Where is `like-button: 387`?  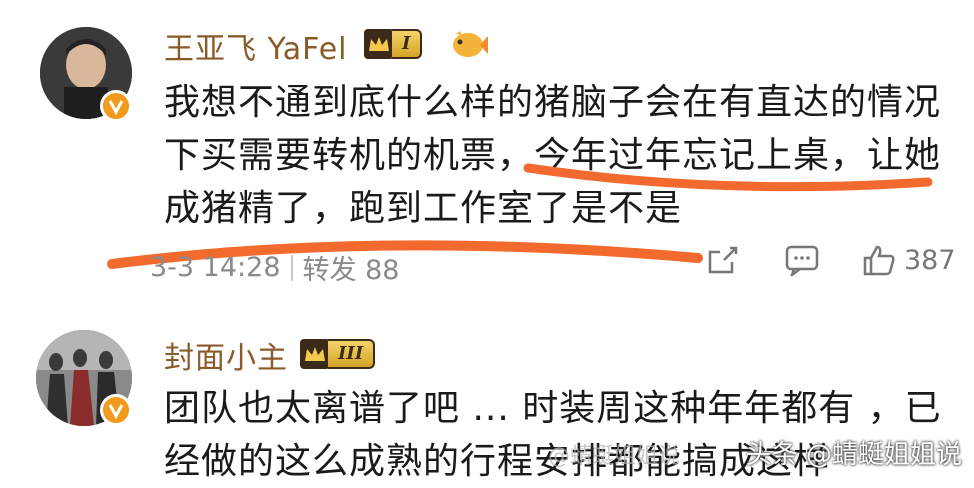
like-button: 387 is located at coordinates (909, 260).